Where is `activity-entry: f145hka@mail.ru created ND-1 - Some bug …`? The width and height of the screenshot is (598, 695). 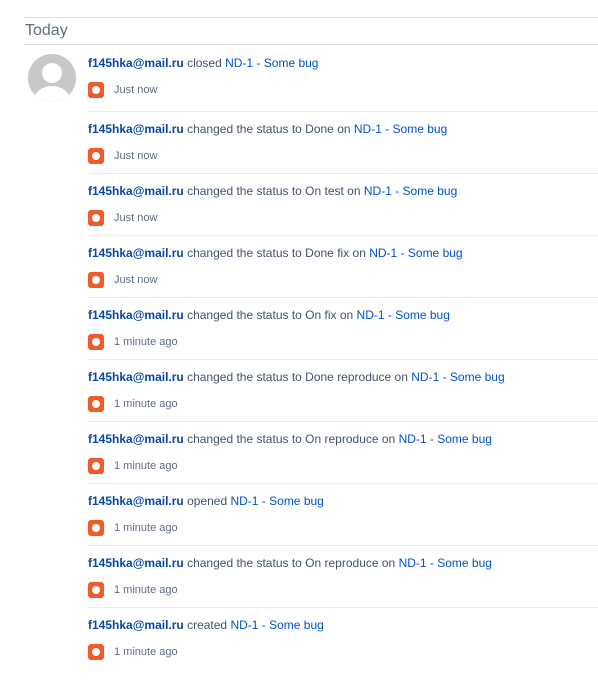
activity-entry: f145hka@mail.ru created ND-1 - Some bug … is located at coordinates (343, 639).